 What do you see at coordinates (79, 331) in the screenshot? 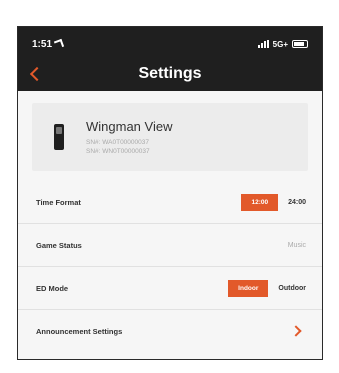
I see `announcement-settings-label: Announcement Settings` at bounding box center [79, 331].